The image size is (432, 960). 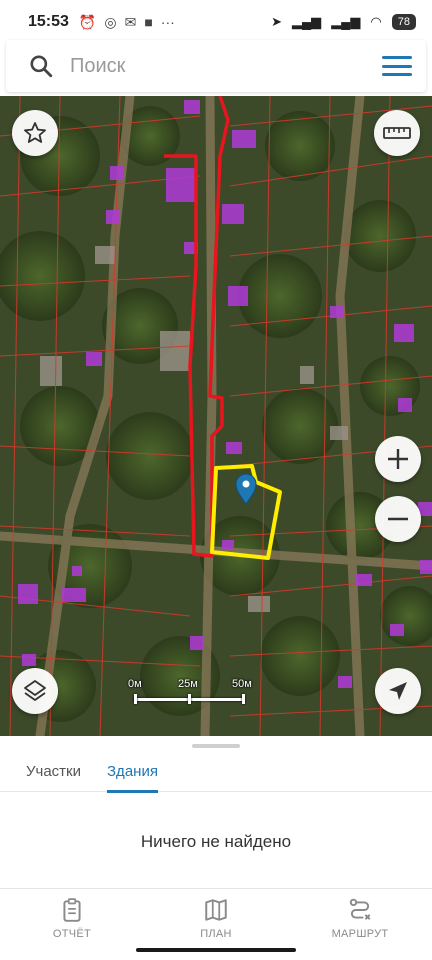 What do you see at coordinates (132, 771) in the screenshot?
I see `tab-buildings: Здания` at bounding box center [132, 771].